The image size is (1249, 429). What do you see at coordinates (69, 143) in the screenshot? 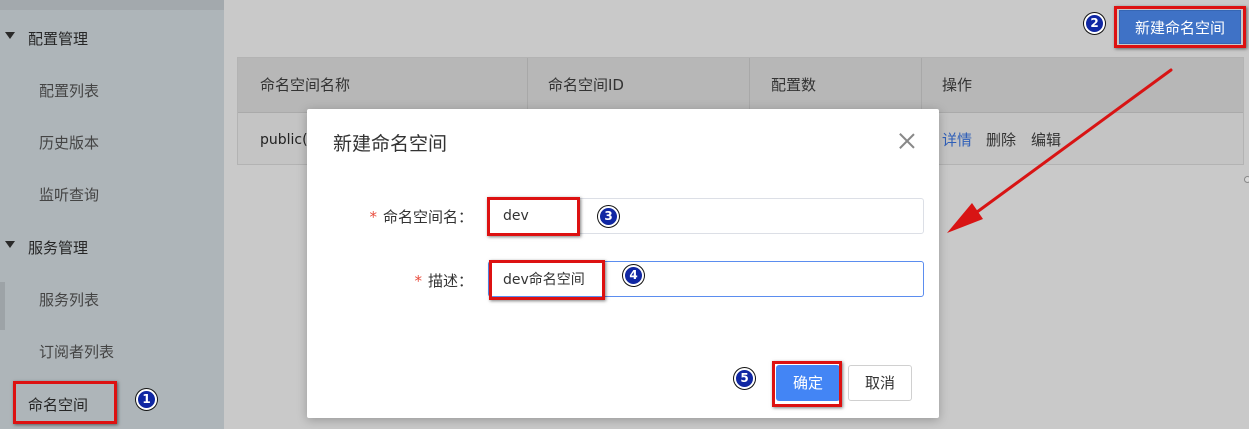
I see `sidebar-item-label: 历史版本` at bounding box center [69, 143].